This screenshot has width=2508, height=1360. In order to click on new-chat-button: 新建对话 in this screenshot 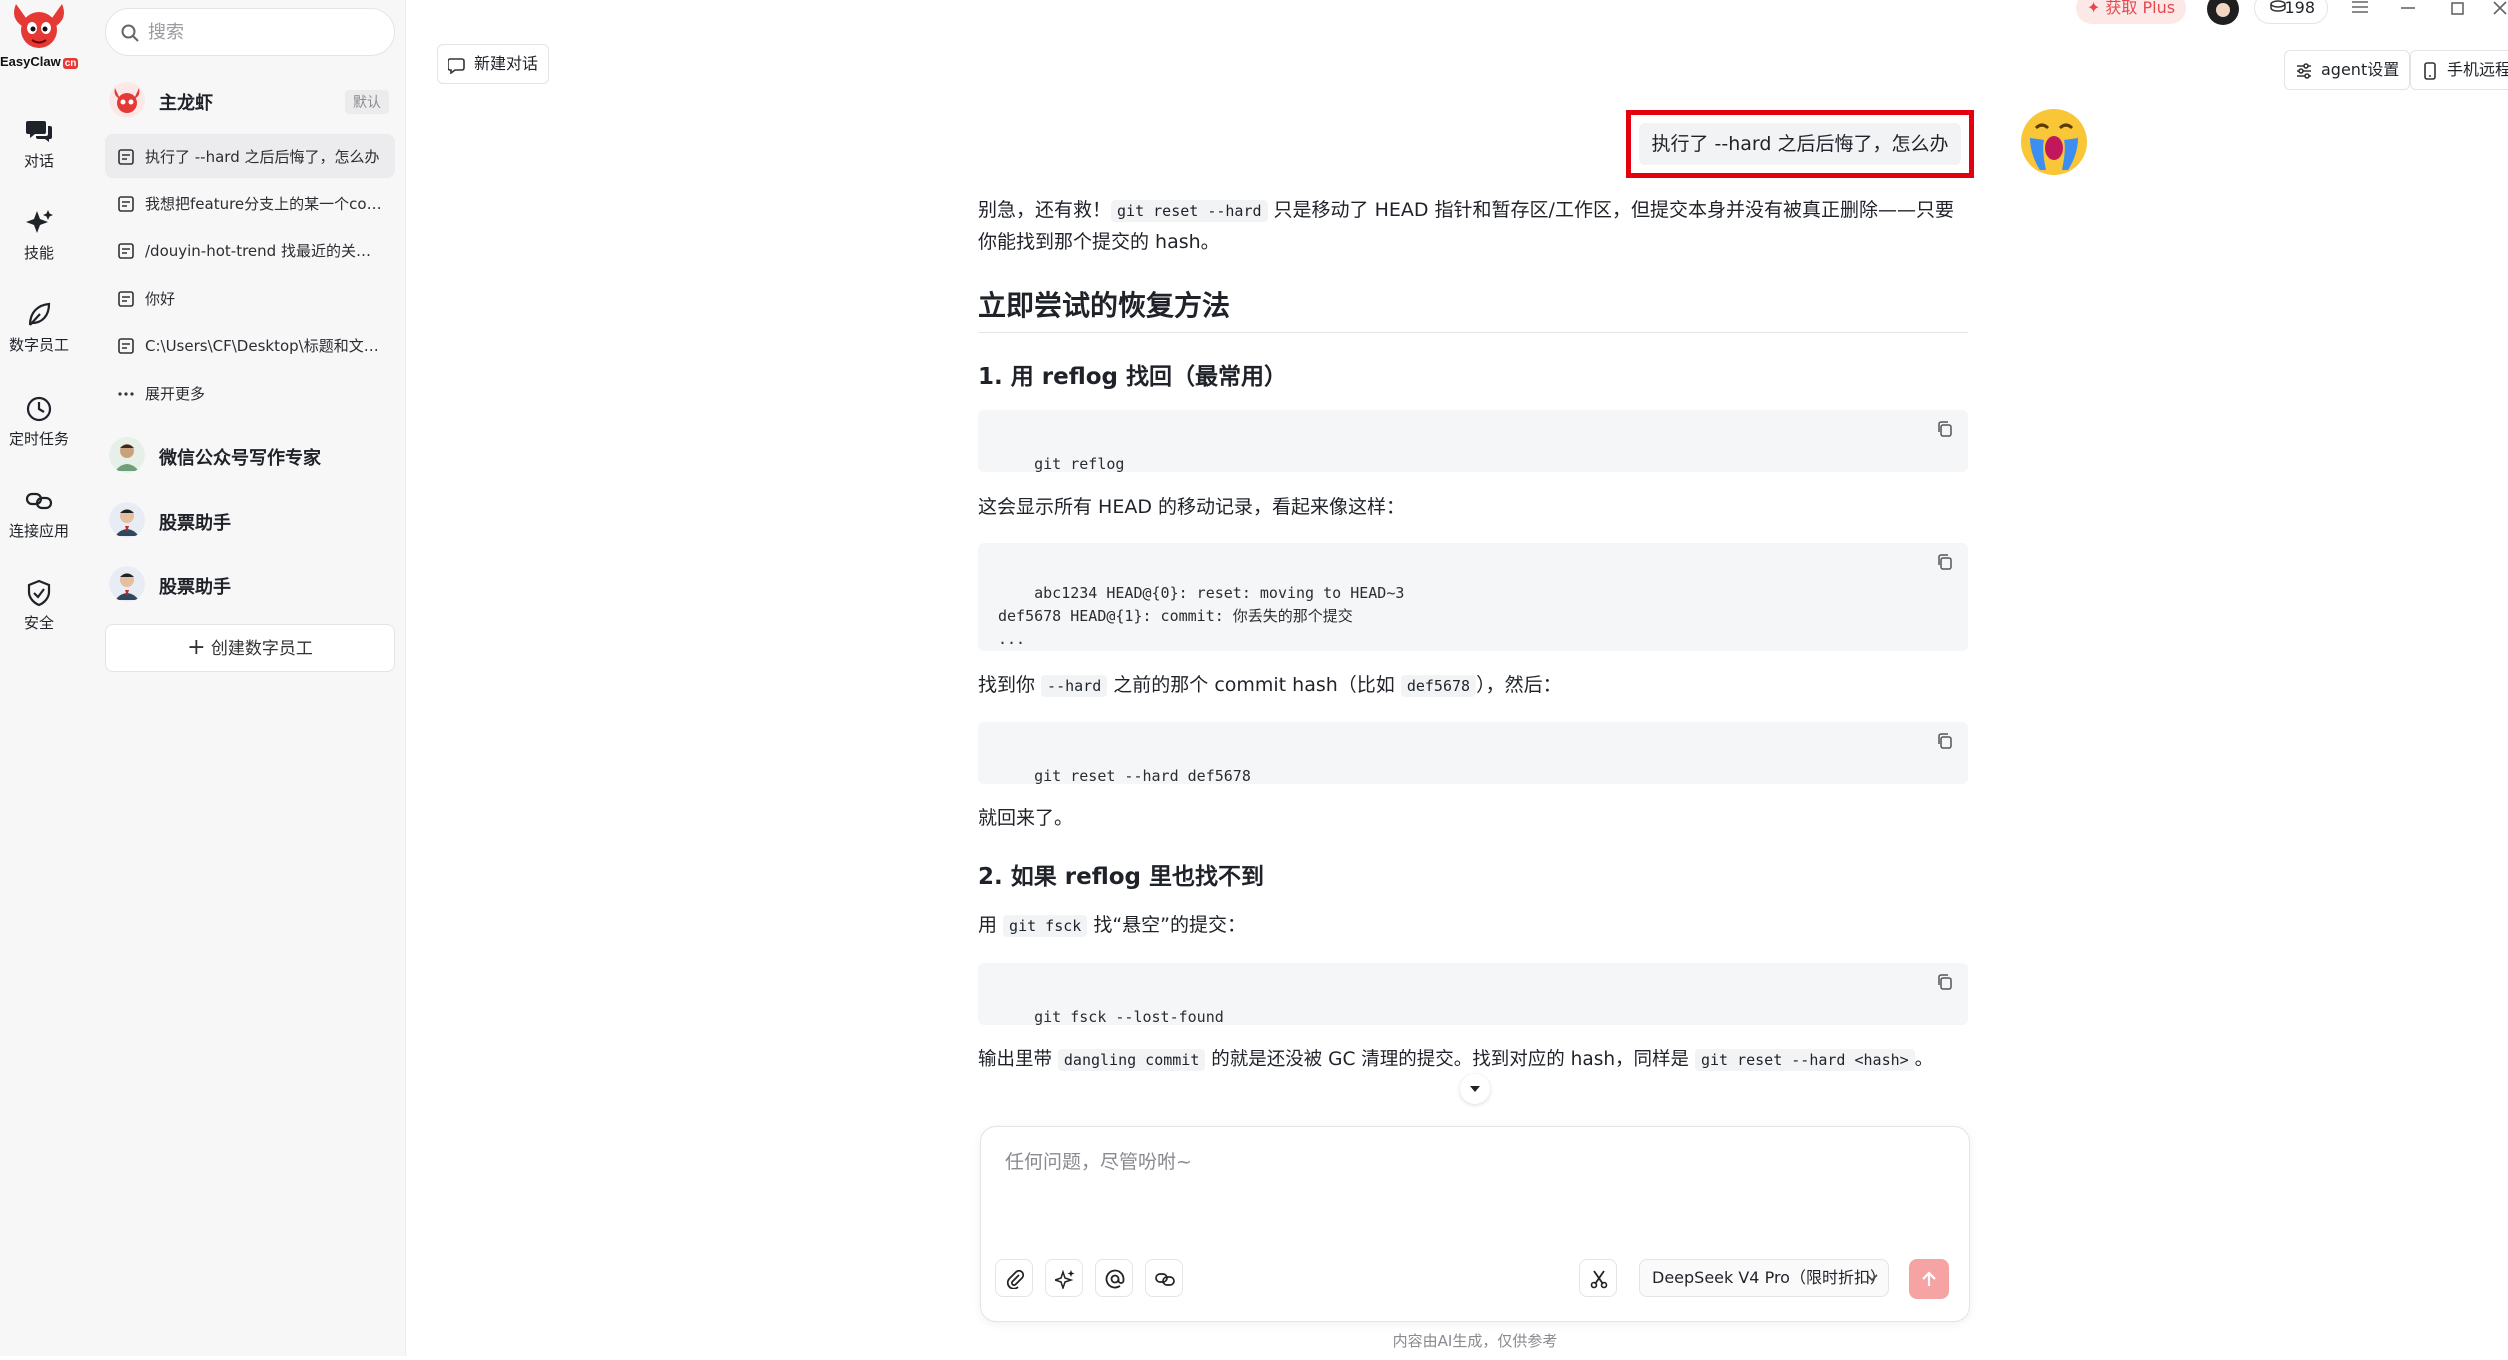, I will do `click(493, 64)`.